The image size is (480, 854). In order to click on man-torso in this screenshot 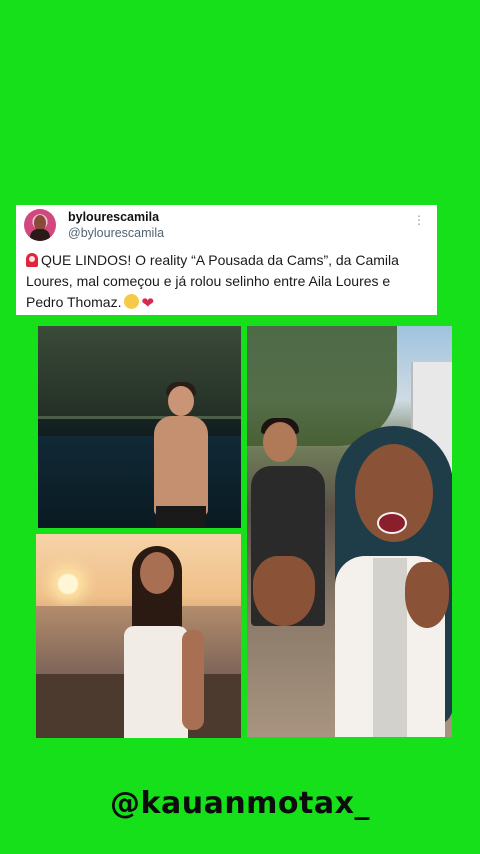, I will do `click(181, 466)`.